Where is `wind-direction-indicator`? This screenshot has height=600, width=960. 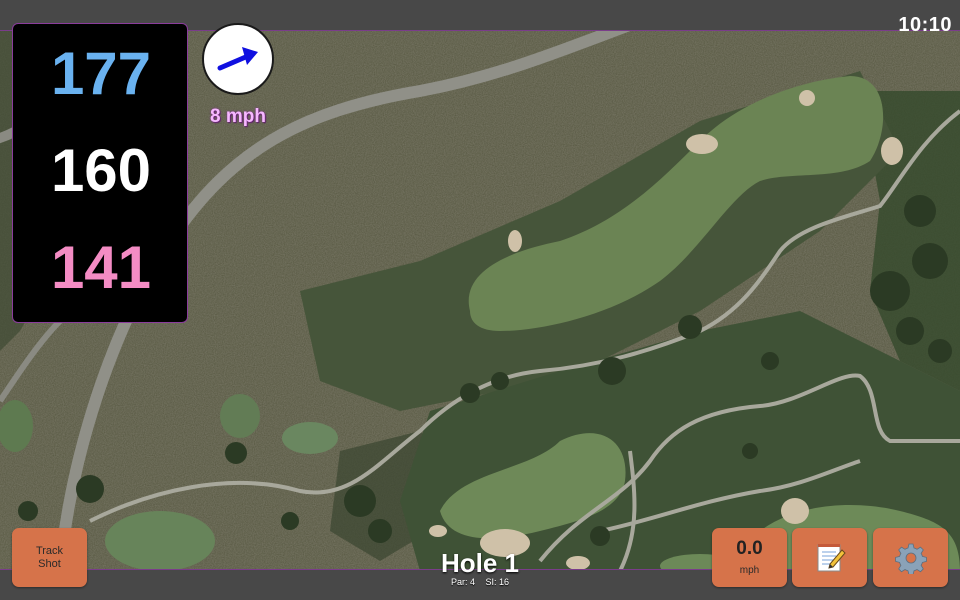 wind-direction-indicator is located at coordinates (238, 59).